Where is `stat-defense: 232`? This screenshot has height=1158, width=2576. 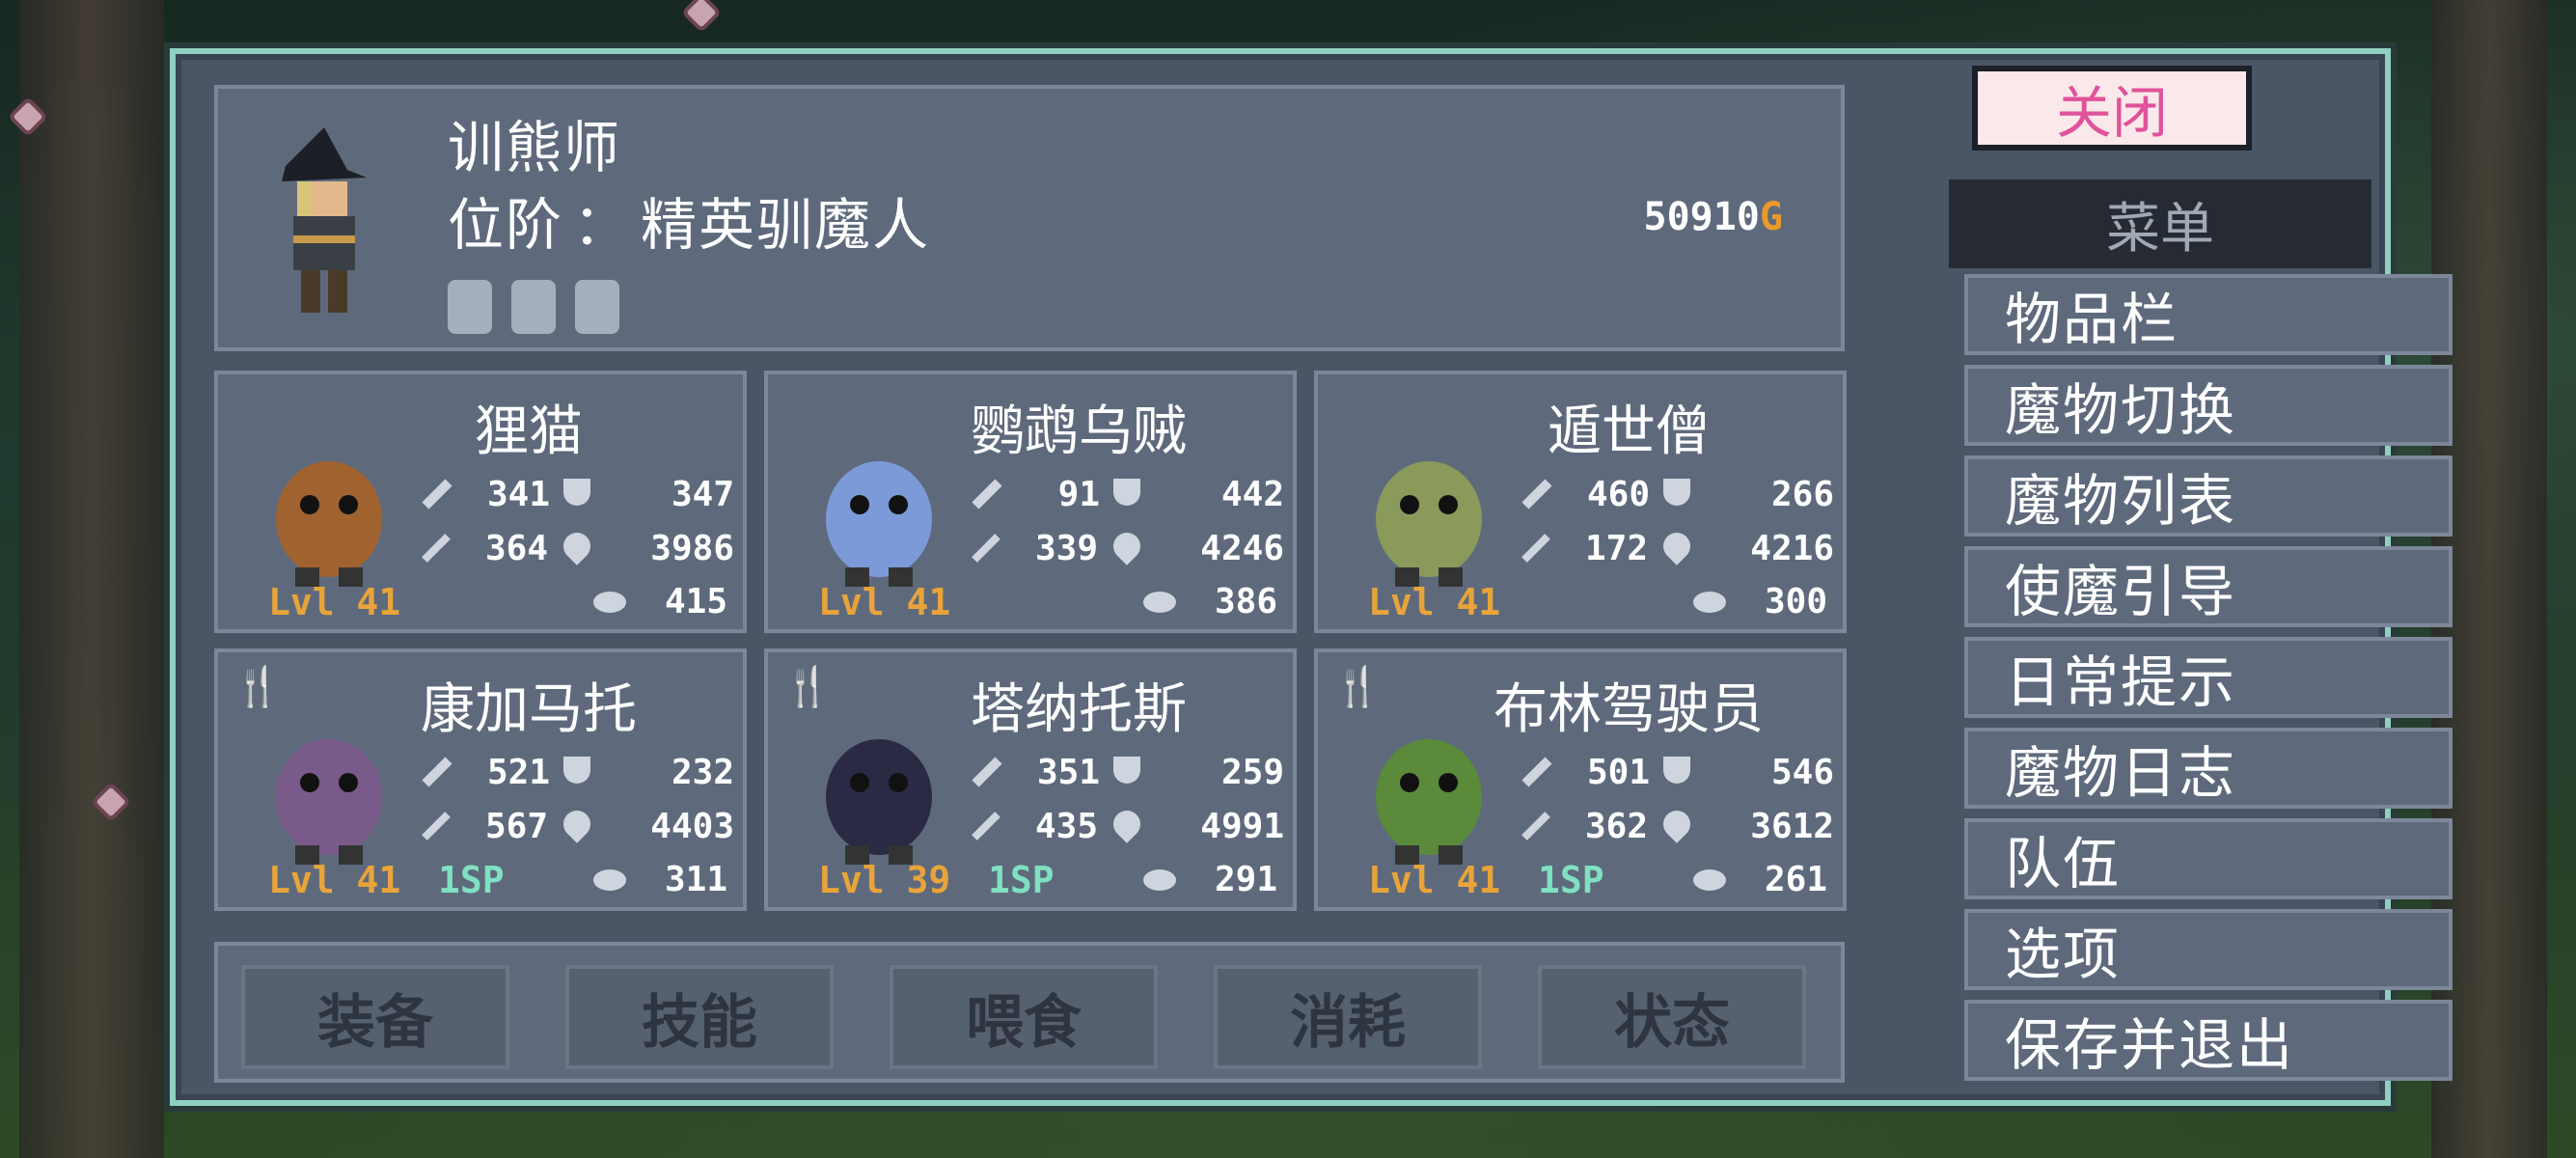 stat-defense: 232 is located at coordinates (702, 772).